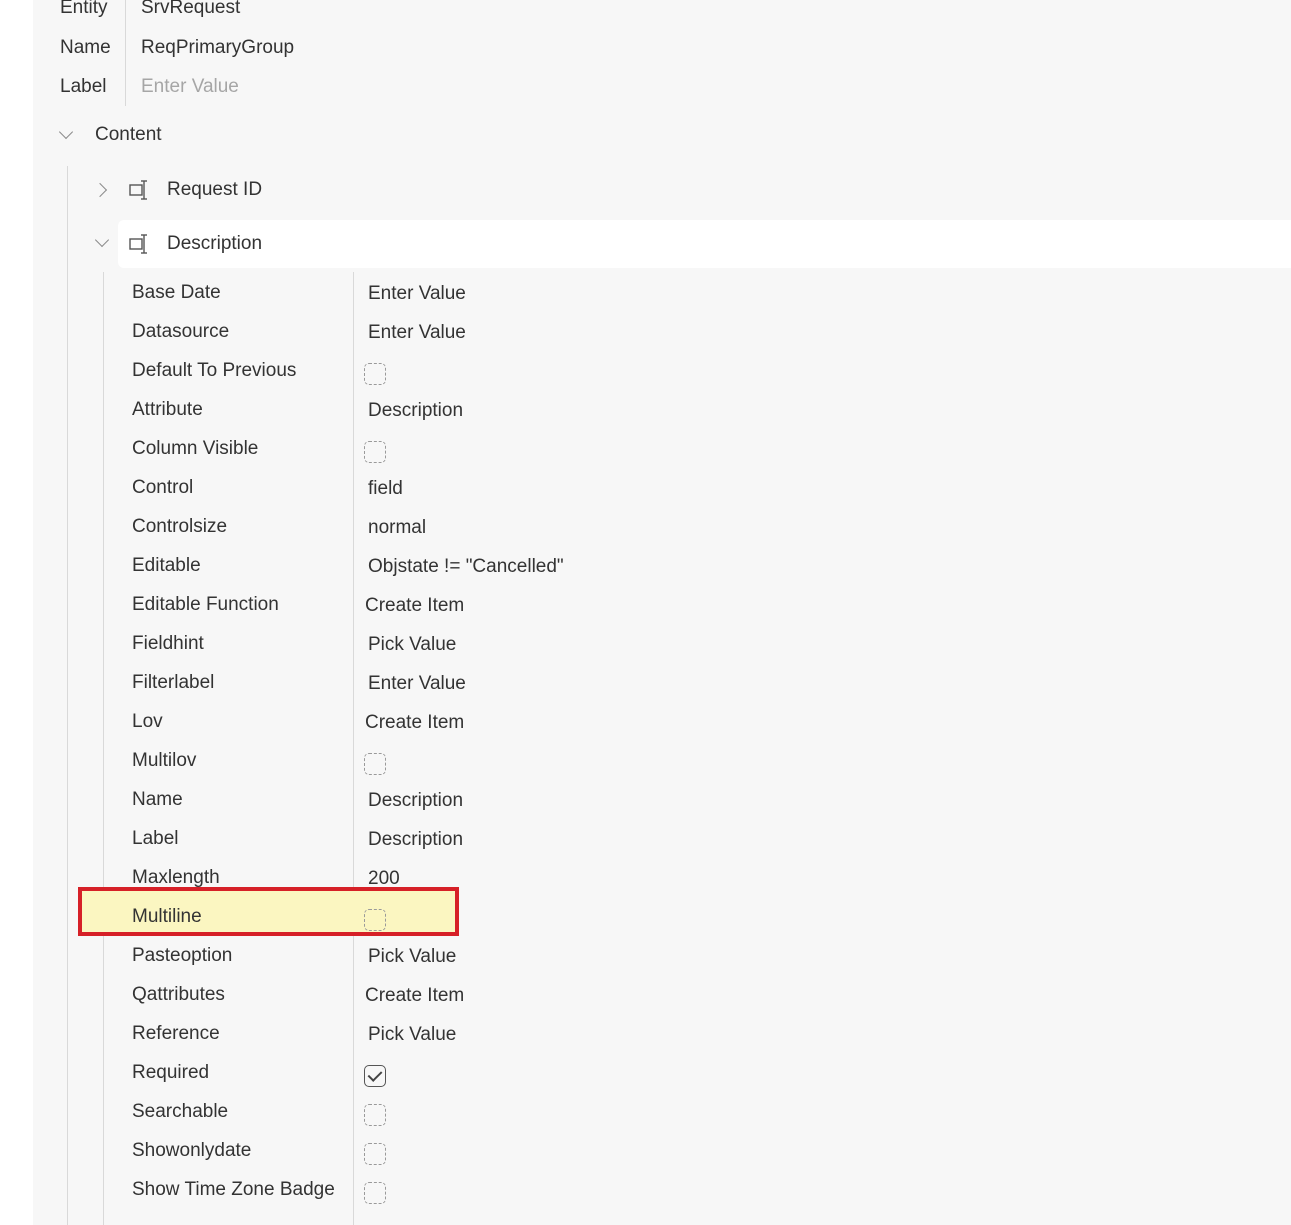 The width and height of the screenshot is (1291, 1225). Describe the element at coordinates (178, 994) in the screenshot. I see `prop-label-qattributes: Qattributes` at that location.